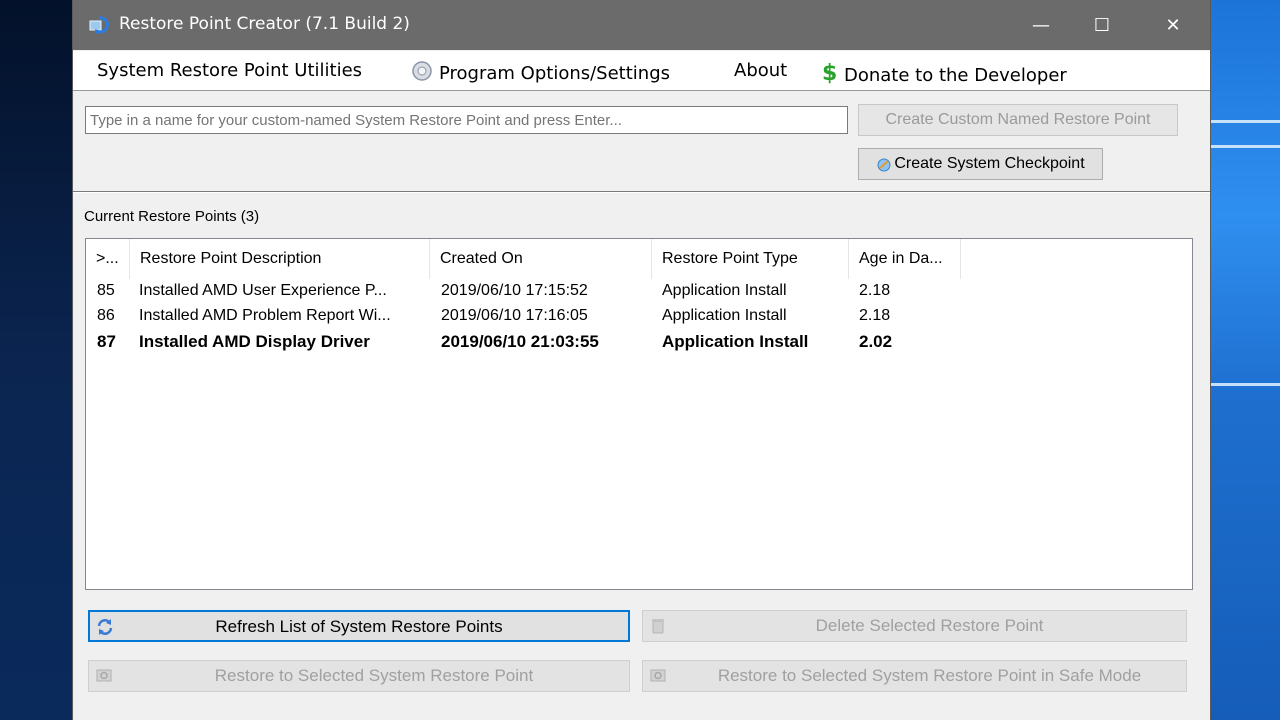 The width and height of the screenshot is (1280, 720). What do you see at coordinates (514, 315) in the screenshot?
I see `cell-created-on: 2019/06/10 17:16:05` at bounding box center [514, 315].